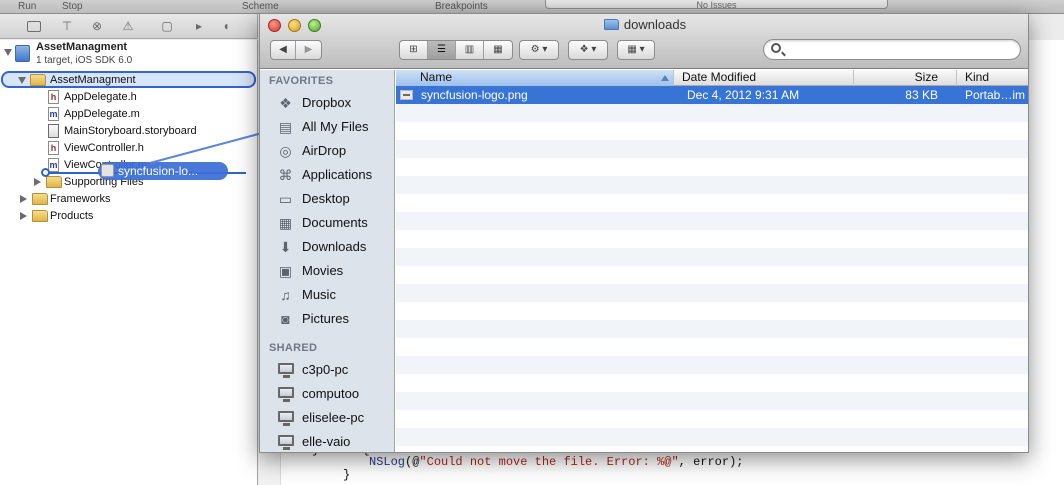  What do you see at coordinates (283, 50) in the screenshot?
I see `back-button: ◀` at bounding box center [283, 50].